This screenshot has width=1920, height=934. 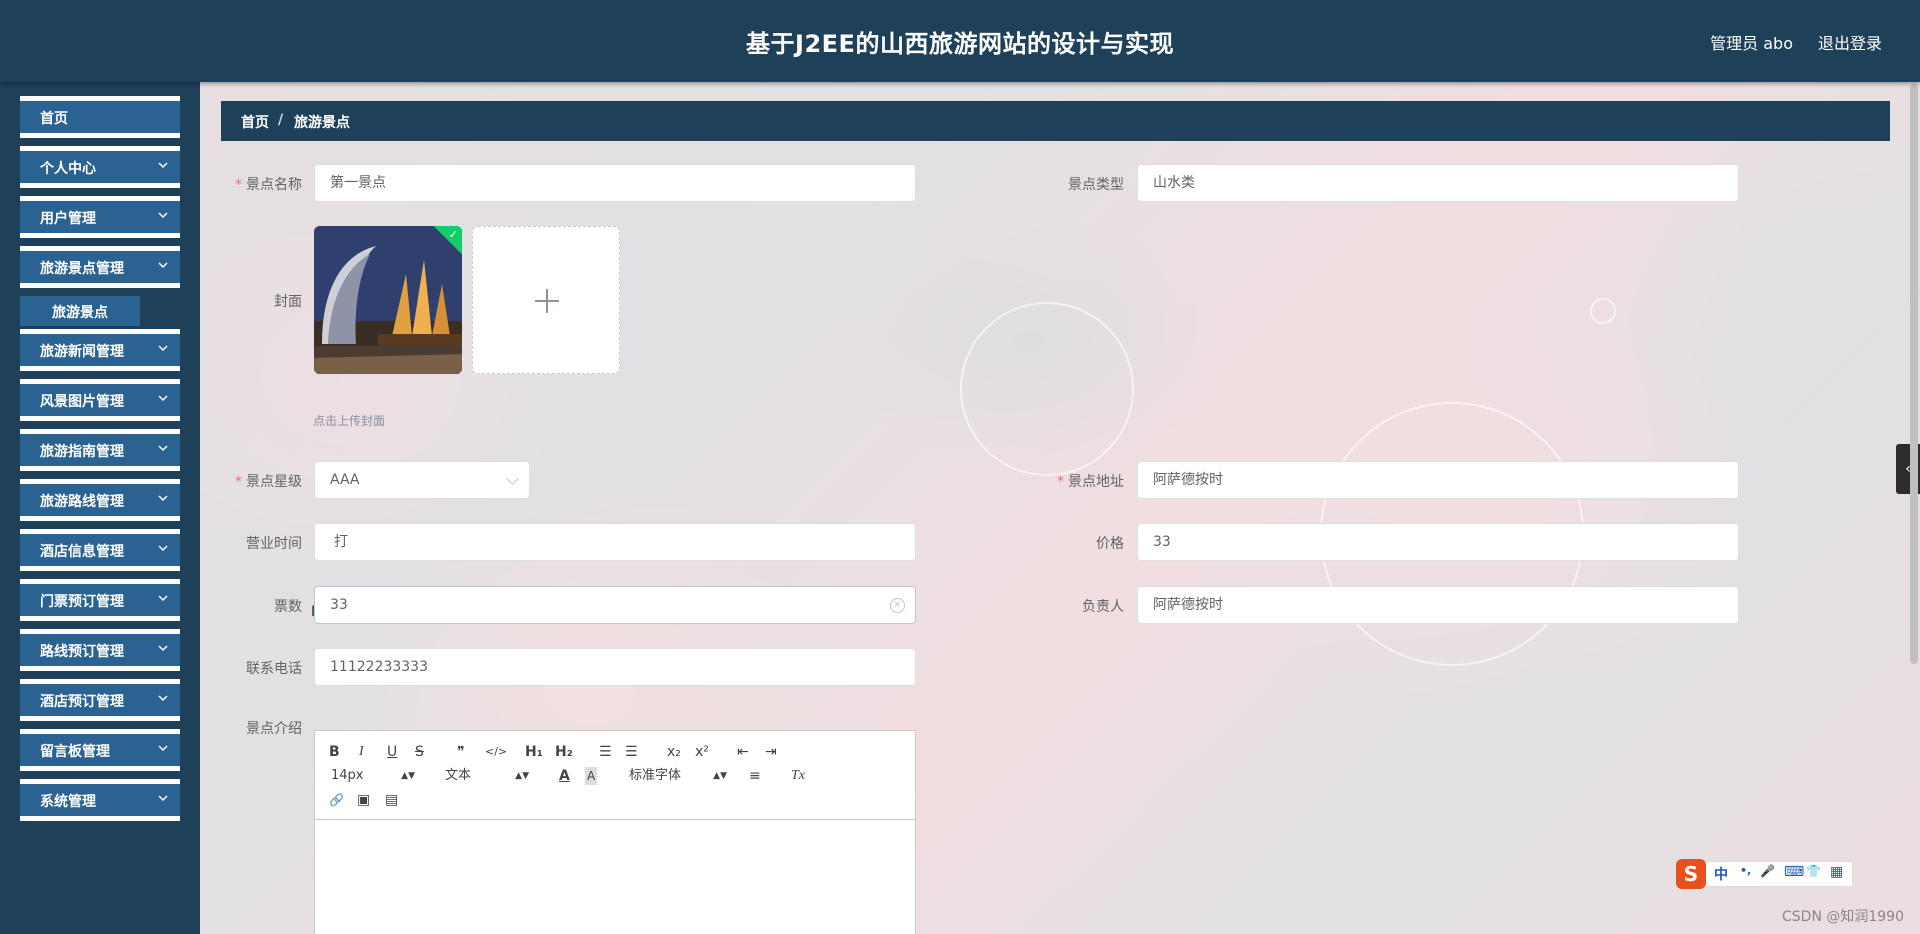 I want to click on ime-lang-toggle: 中, so click(x=1721, y=874).